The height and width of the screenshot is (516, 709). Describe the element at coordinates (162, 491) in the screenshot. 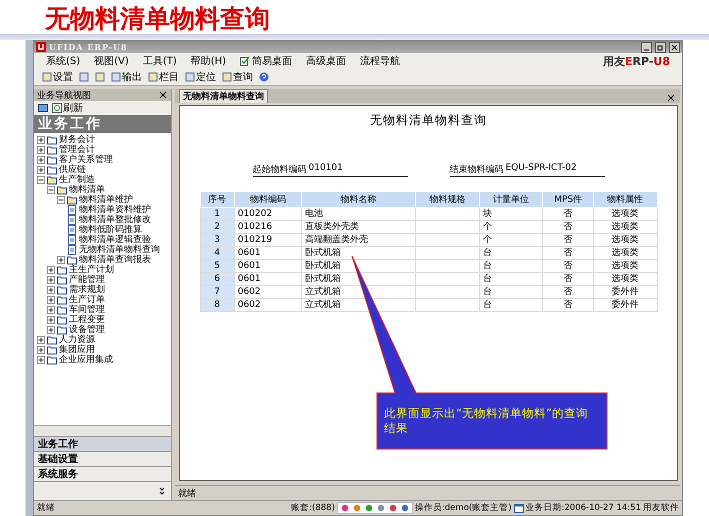

I see `chevron-icon` at that location.